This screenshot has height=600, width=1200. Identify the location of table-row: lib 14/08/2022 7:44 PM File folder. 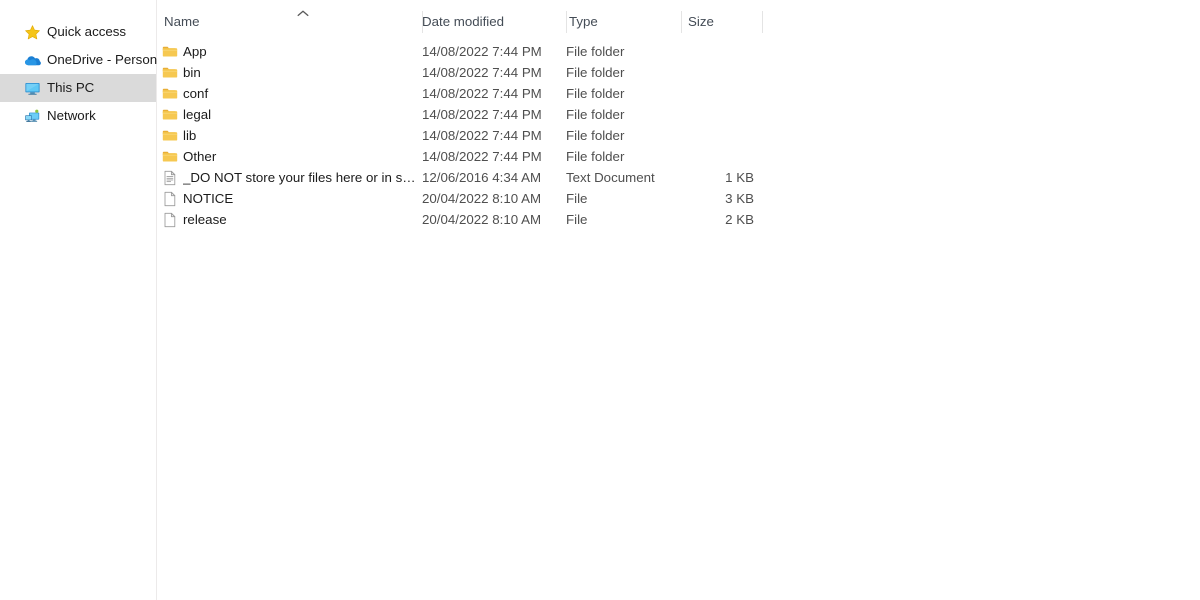
(466, 135).